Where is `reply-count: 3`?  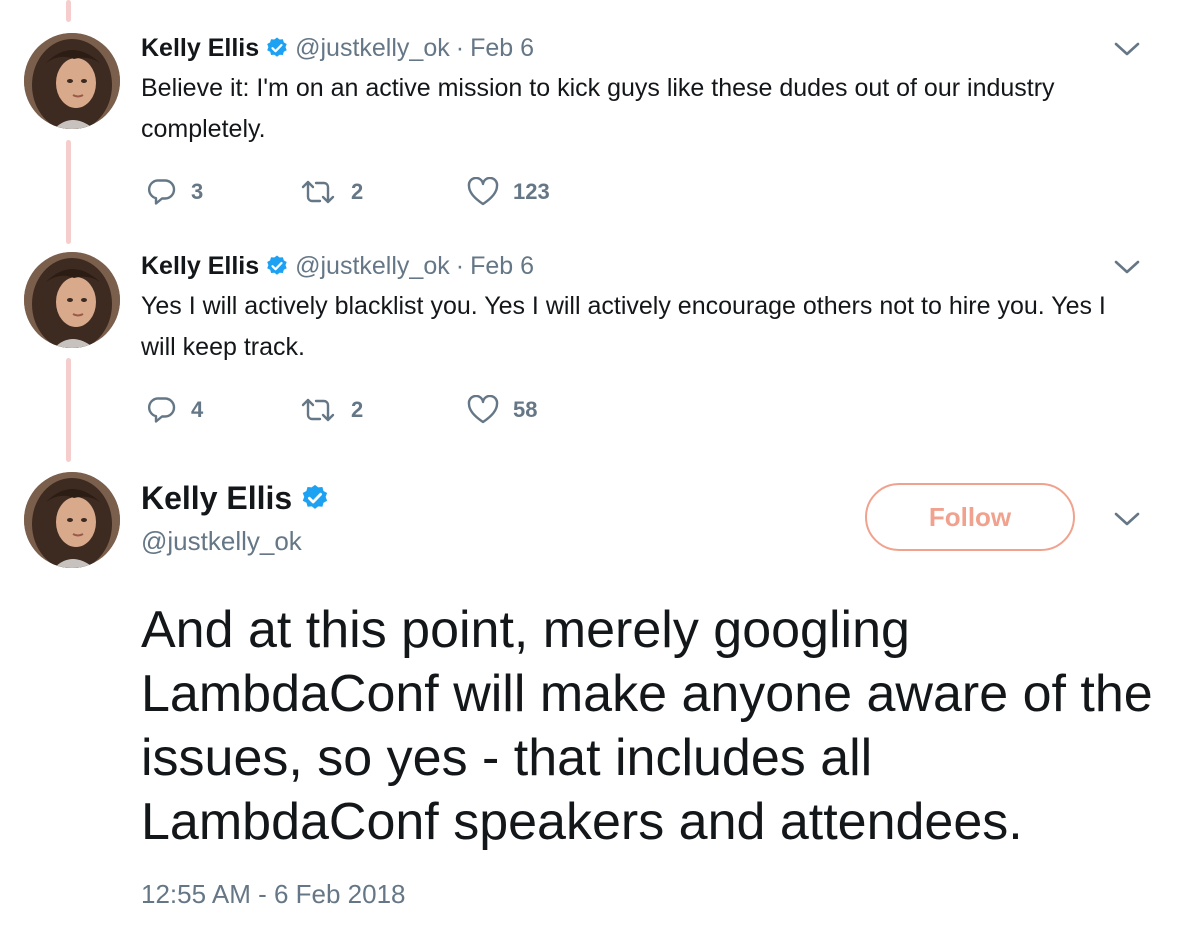 reply-count: 3 is located at coordinates (197, 191).